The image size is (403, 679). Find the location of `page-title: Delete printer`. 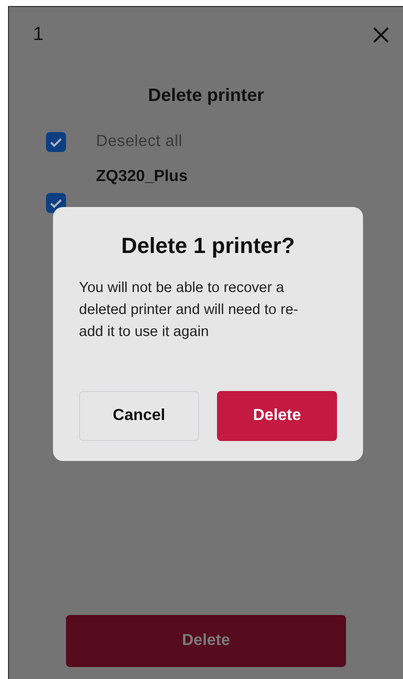

page-title: Delete printer is located at coordinates (206, 95).